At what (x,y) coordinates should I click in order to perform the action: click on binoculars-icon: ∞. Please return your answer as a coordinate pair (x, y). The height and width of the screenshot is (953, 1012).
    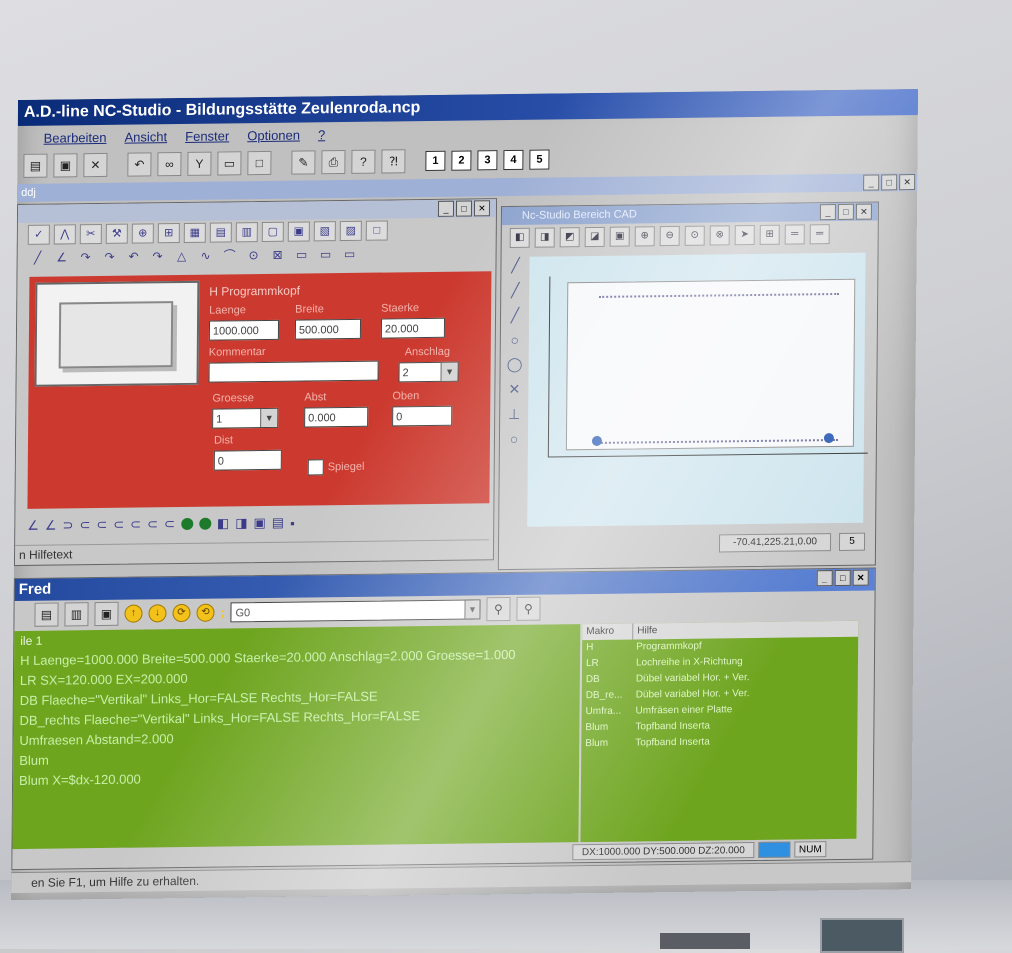
    Looking at the image, I should click on (169, 164).